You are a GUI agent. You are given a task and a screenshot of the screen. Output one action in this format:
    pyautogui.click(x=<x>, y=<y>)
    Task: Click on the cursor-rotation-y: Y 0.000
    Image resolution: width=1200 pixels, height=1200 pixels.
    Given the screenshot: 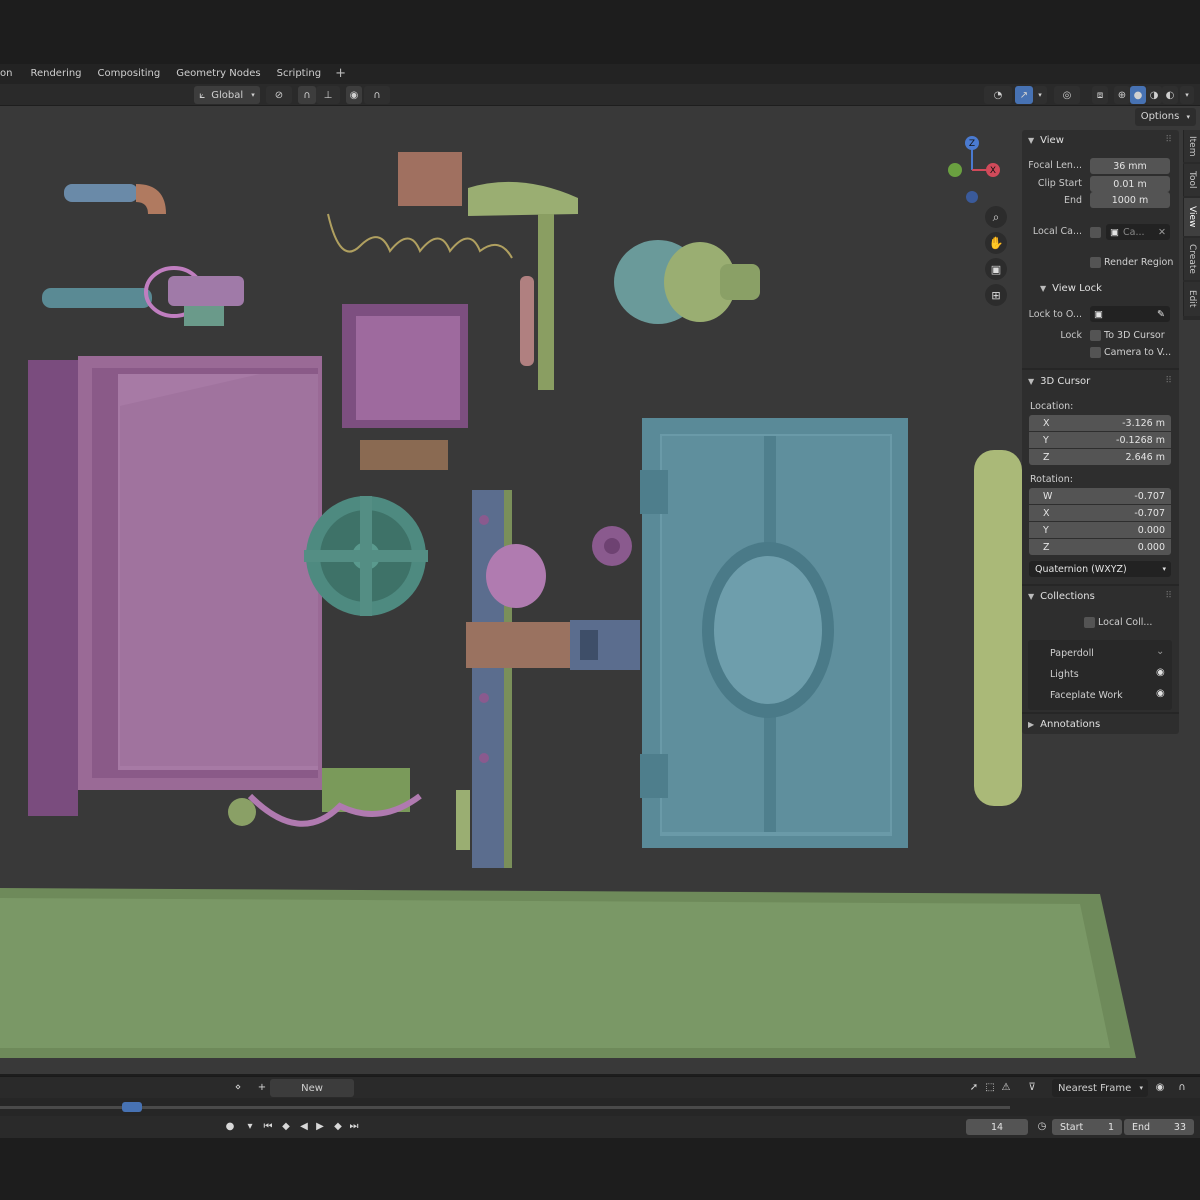 What is the action you would take?
    pyautogui.click(x=1100, y=530)
    